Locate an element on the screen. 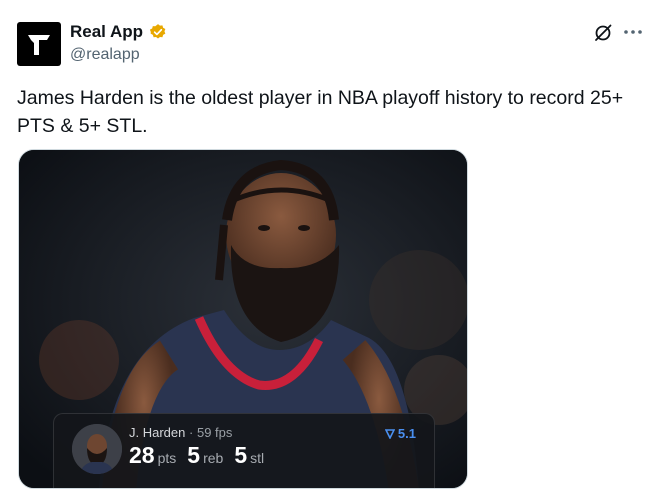  rating-arrow-icon is located at coordinates (389, 433).